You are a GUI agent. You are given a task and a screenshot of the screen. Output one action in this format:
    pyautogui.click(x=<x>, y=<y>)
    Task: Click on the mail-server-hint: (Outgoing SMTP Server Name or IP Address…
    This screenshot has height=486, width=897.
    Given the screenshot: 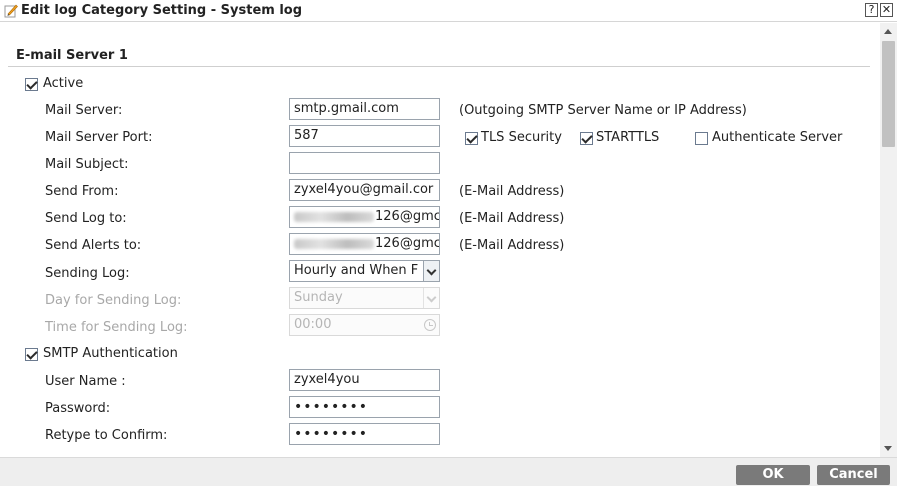 What is the action you would take?
    pyautogui.click(x=603, y=110)
    